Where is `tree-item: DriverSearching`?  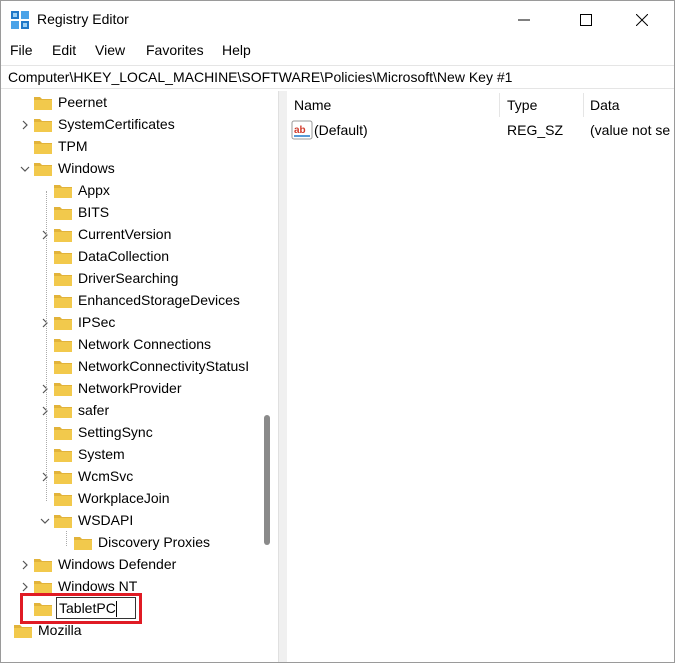
tree-item: DriverSearching is located at coordinates (134, 279).